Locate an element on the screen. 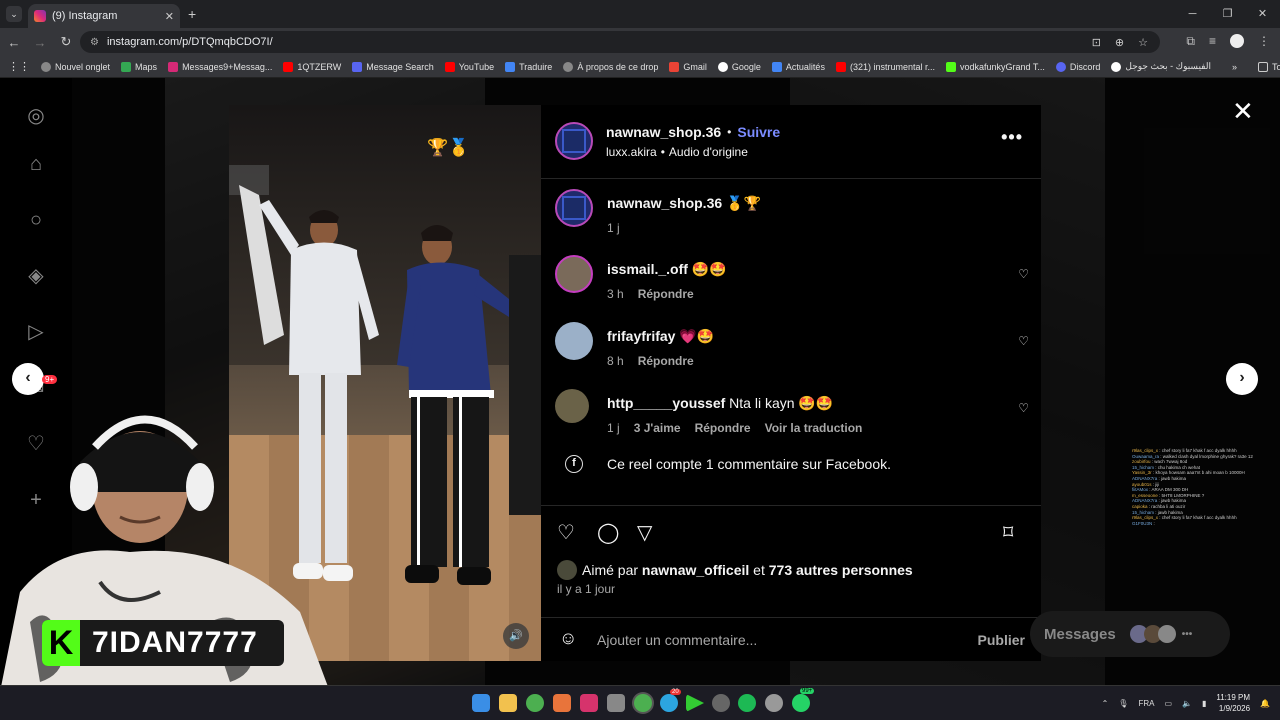 The width and height of the screenshot is (1280, 720). bookmark-item: À propos de ce drop is located at coordinates (610, 66).